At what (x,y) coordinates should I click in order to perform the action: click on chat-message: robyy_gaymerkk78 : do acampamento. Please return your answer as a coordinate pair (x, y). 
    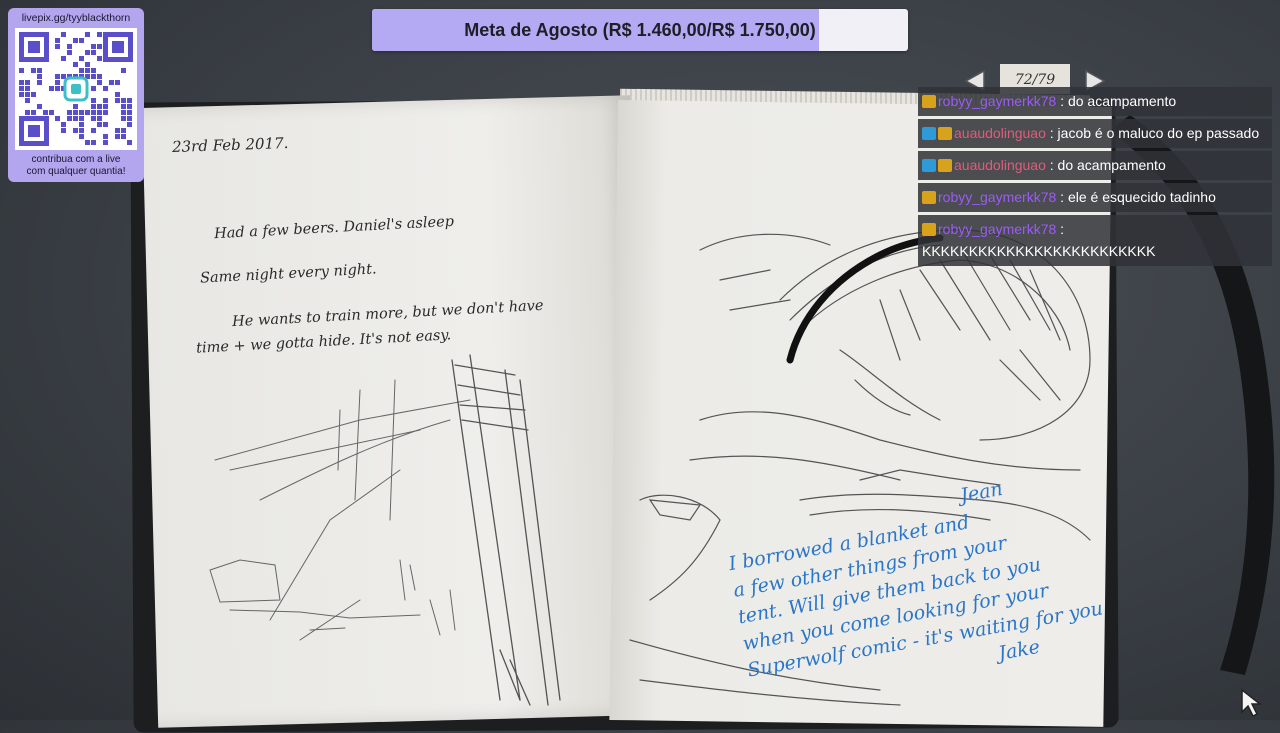
    Looking at the image, I should click on (1095, 101).